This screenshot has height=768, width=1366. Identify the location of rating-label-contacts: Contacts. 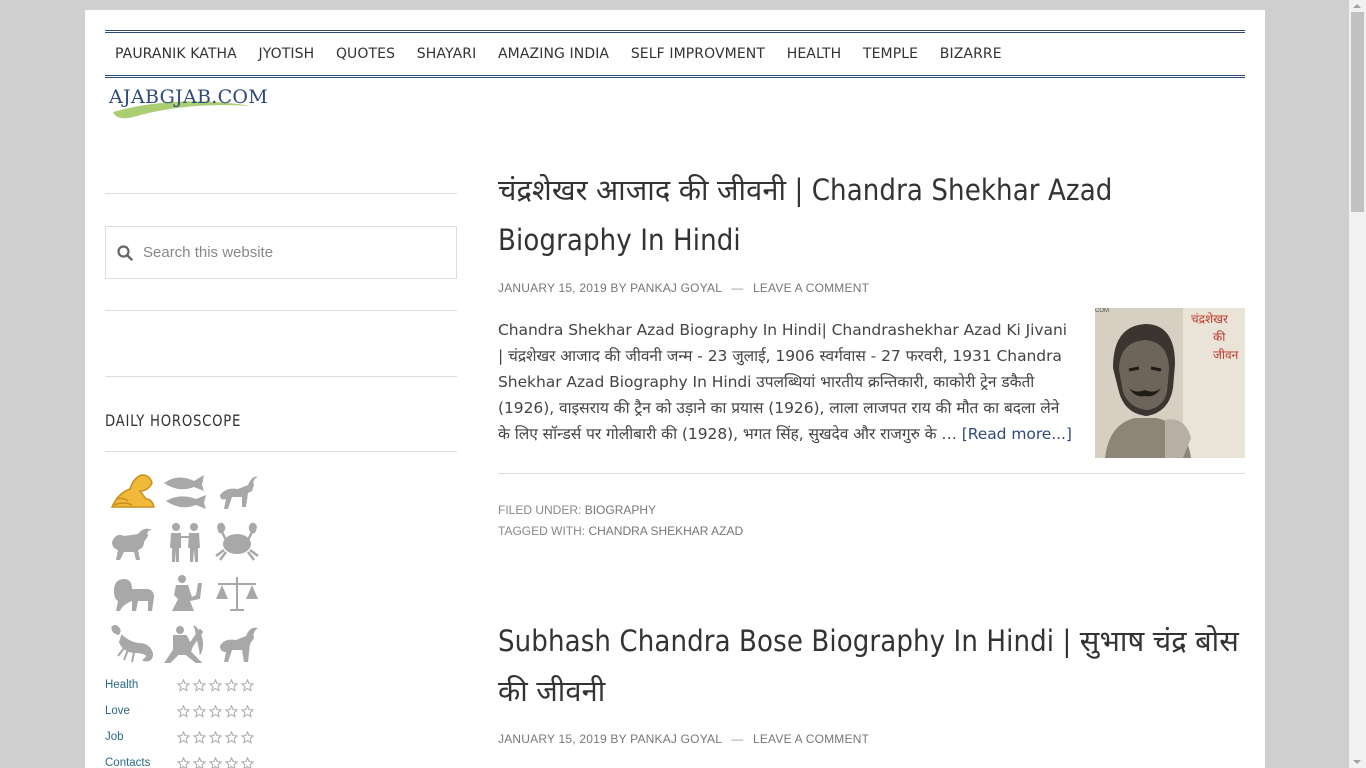
(141, 762).